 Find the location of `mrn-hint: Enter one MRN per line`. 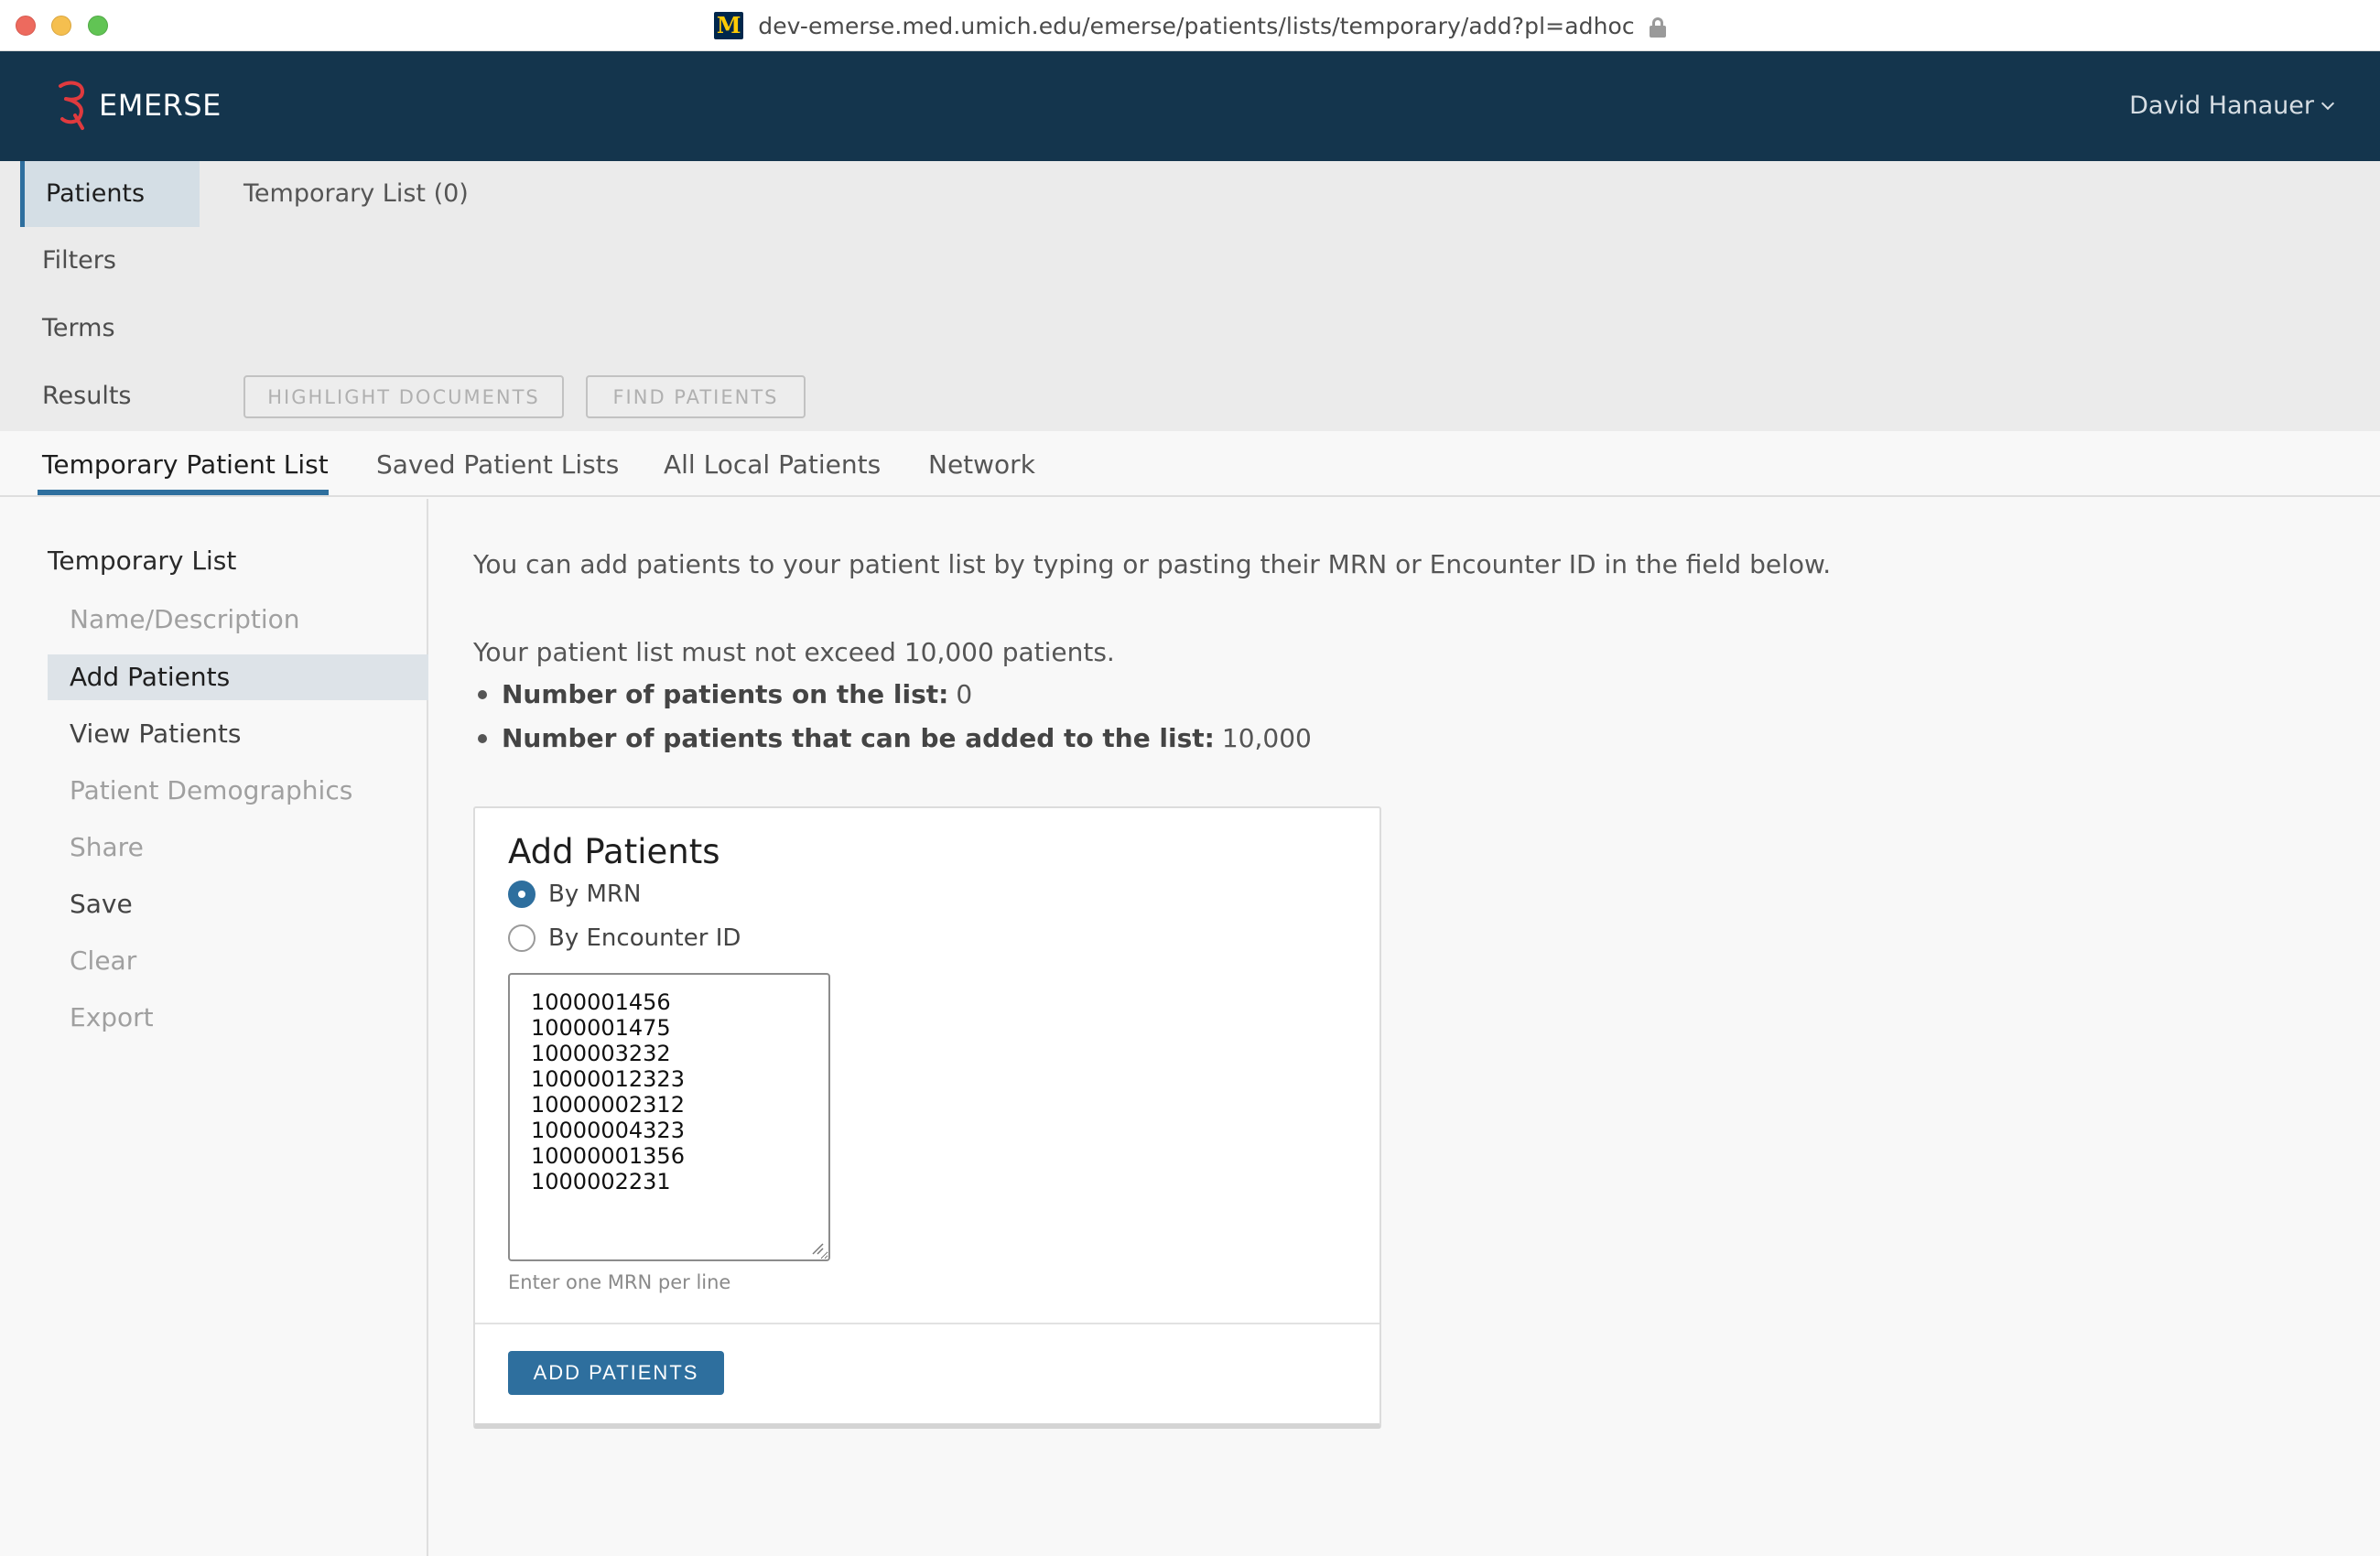

mrn-hint: Enter one MRN per line is located at coordinates (619, 1282).